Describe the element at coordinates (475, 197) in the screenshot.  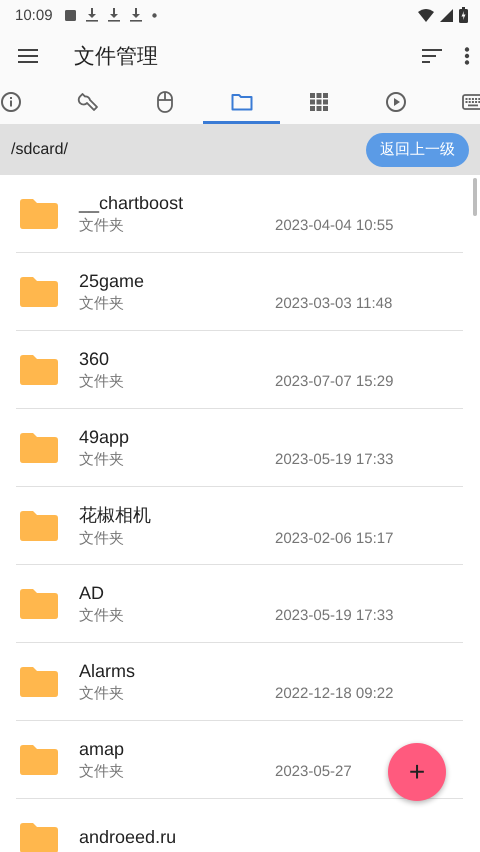
I see `scrollbar` at that location.